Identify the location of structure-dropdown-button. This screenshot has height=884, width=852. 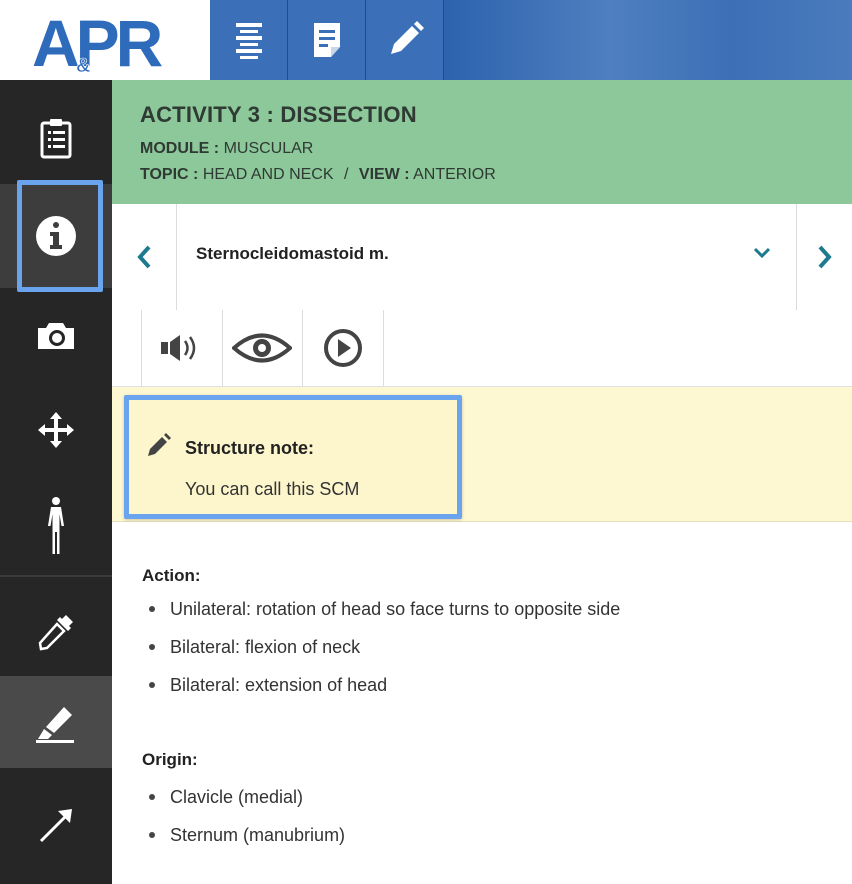
(762, 255).